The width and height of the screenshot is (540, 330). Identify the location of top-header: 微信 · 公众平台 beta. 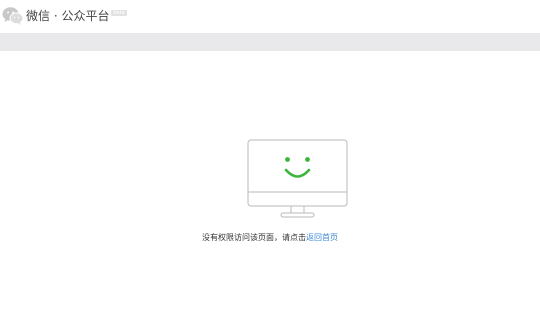
(270, 16).